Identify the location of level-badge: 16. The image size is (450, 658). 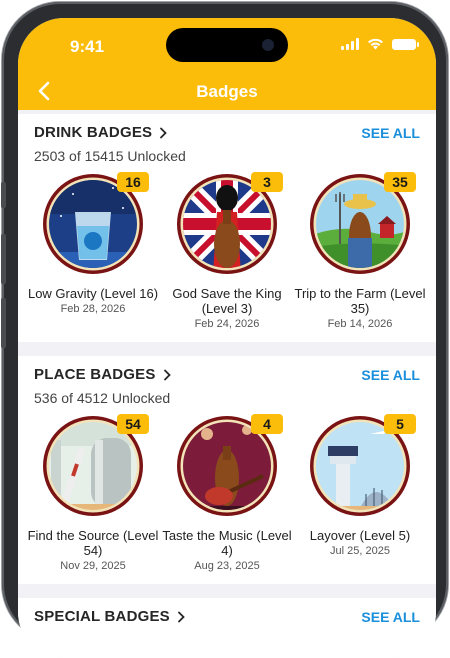
(133, 182).